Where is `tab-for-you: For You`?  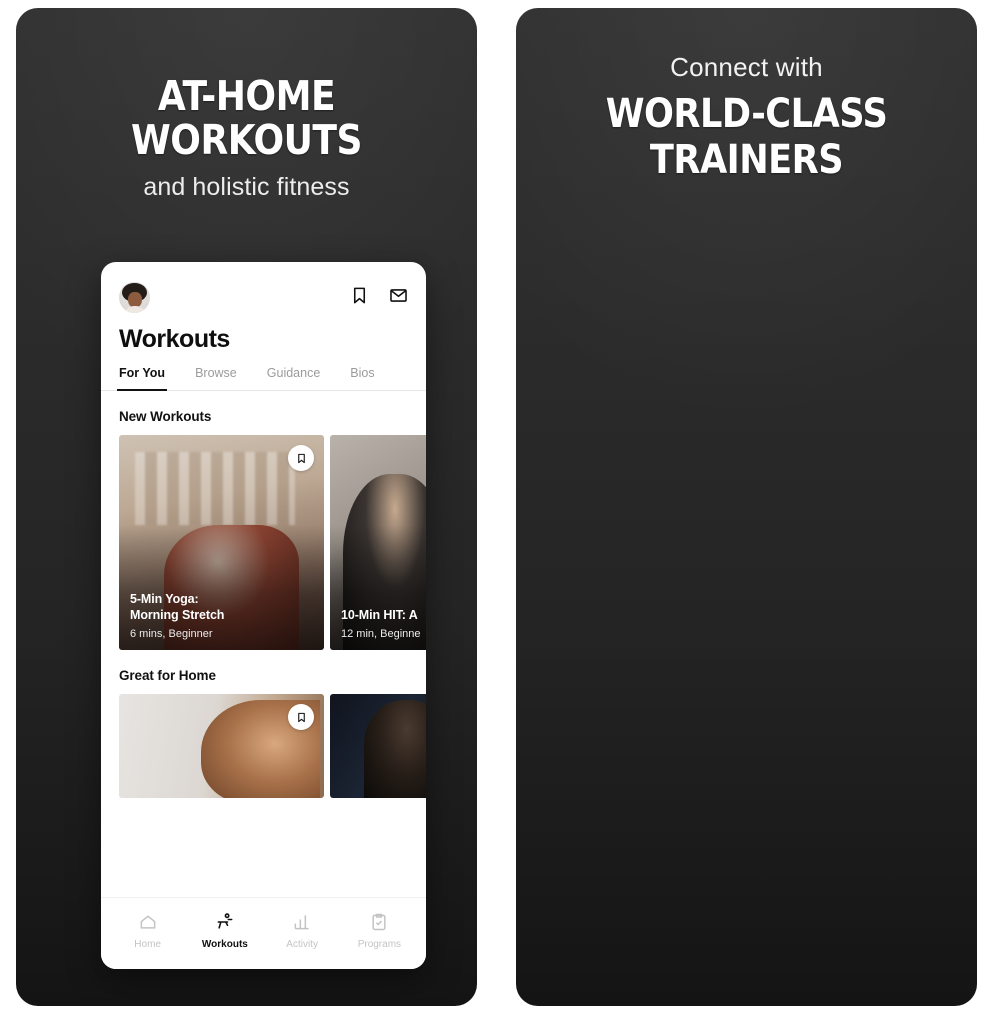 tab-for-you: For You is located at coordinates (142, 378).